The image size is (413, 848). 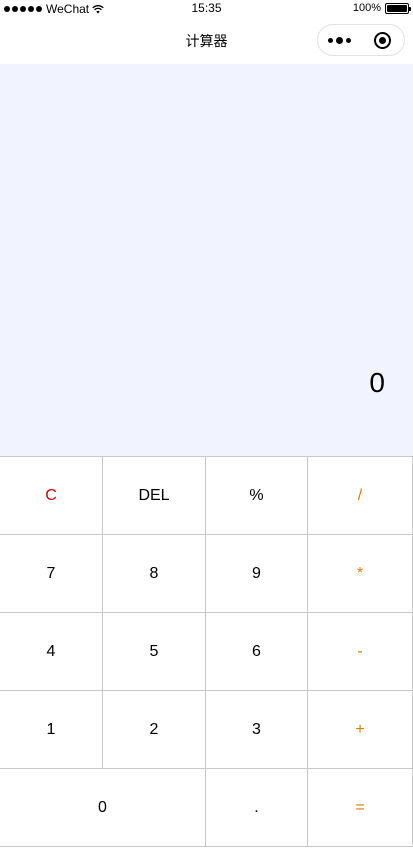 What do you see at coordinates (377, 382) in the screenshot?
I see `display-value: 0` at bounding box center [377, 382].